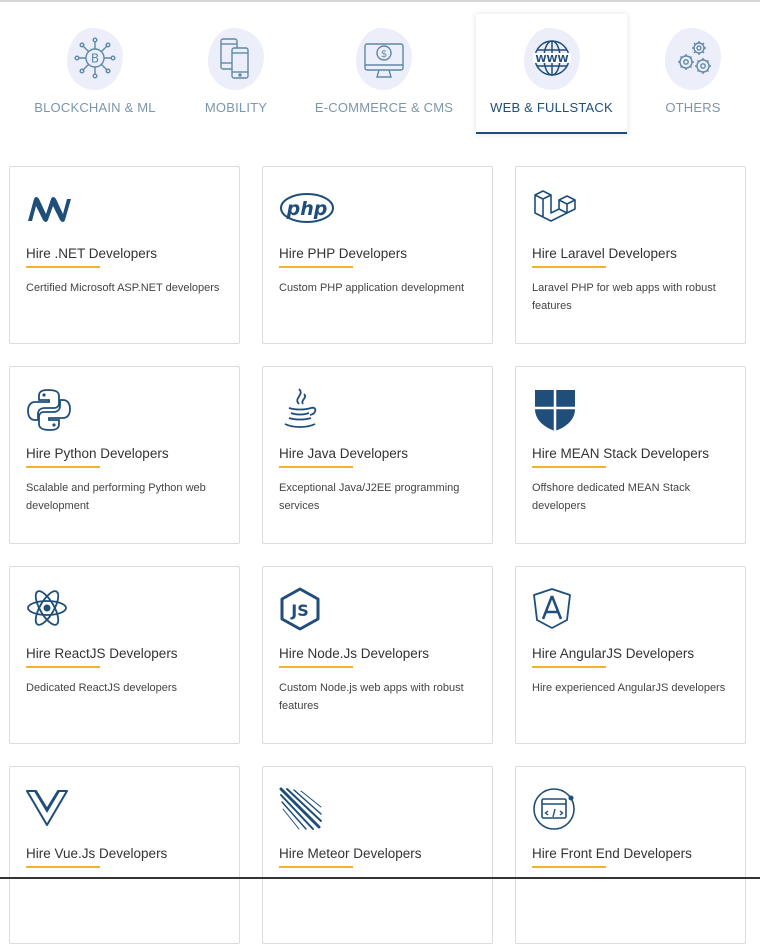  I want to click on tab-ecommerce-cms: $ E-COMMERCE & CMS, so click(384, 73).